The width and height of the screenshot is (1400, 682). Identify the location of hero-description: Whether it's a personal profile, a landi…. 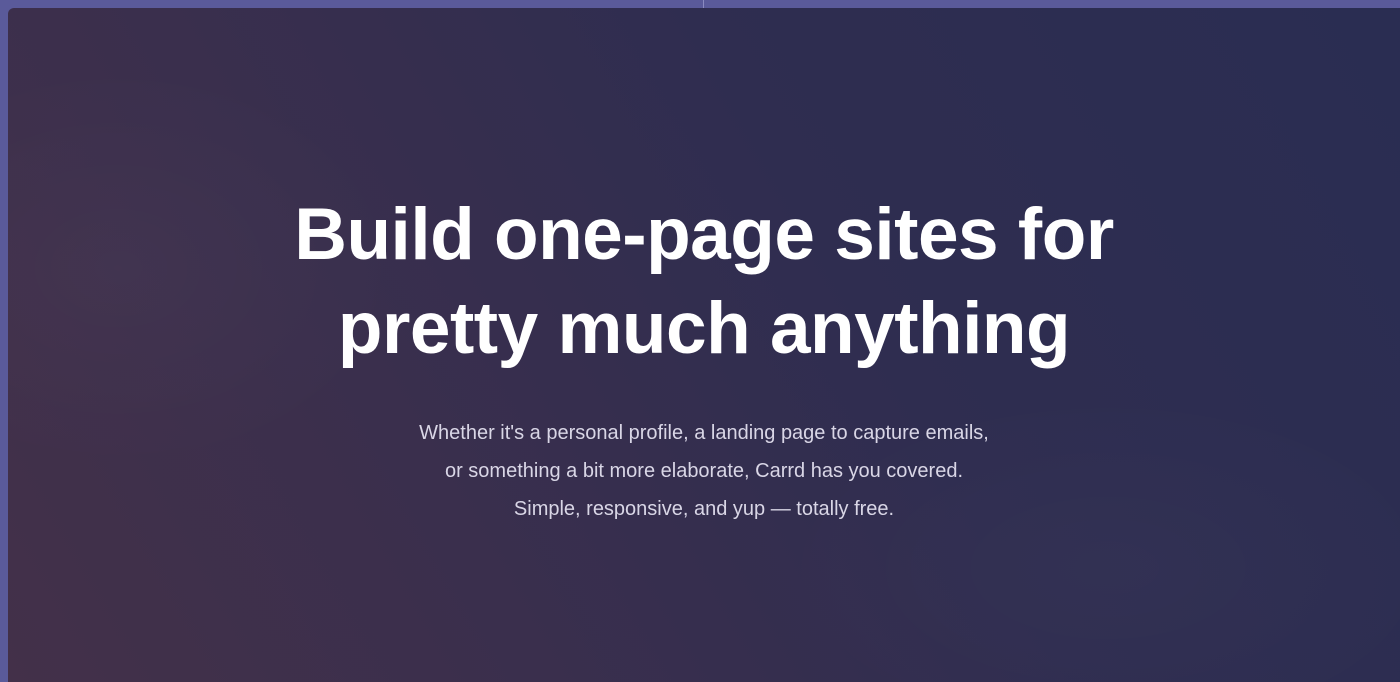
(704, 471).